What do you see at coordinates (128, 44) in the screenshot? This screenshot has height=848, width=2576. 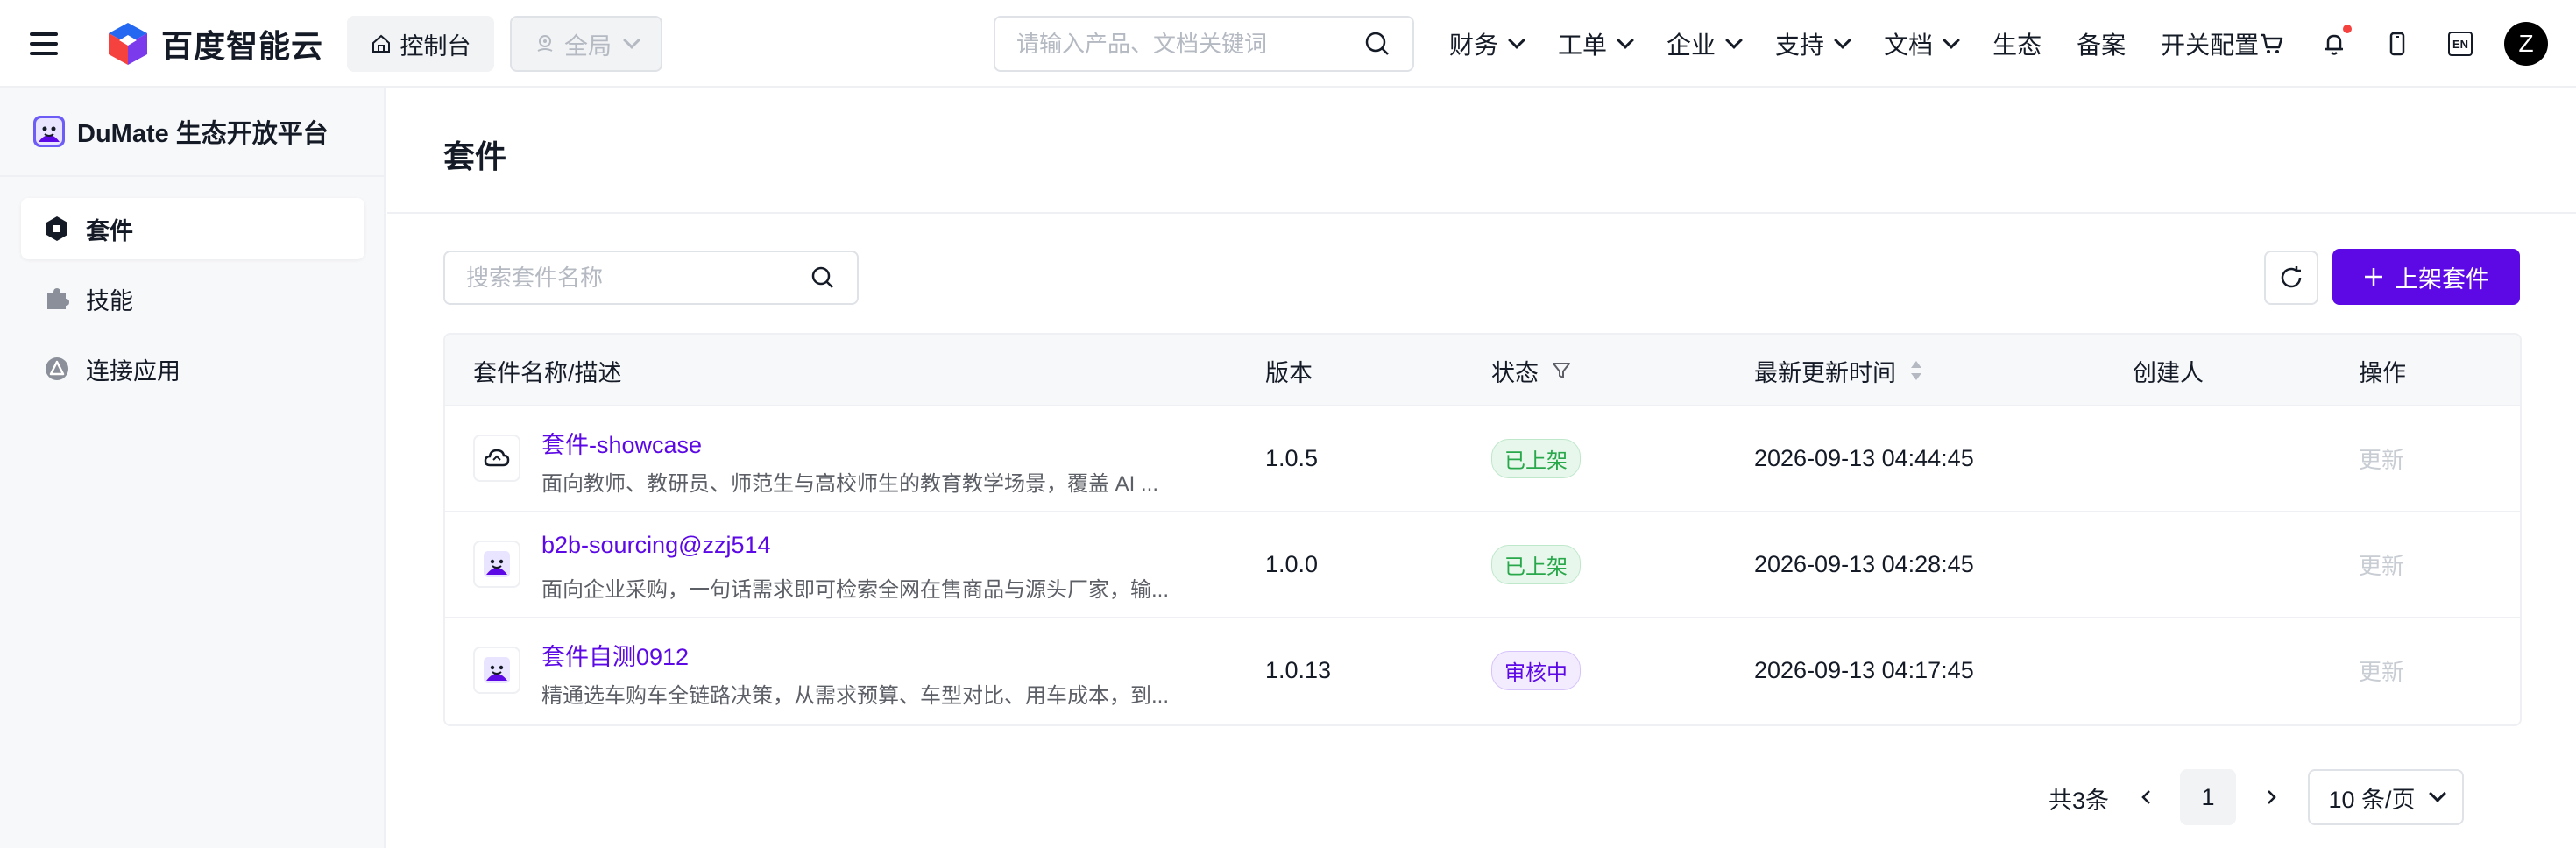 I see `logo-mark-icon` at bounding box center [128, 44].